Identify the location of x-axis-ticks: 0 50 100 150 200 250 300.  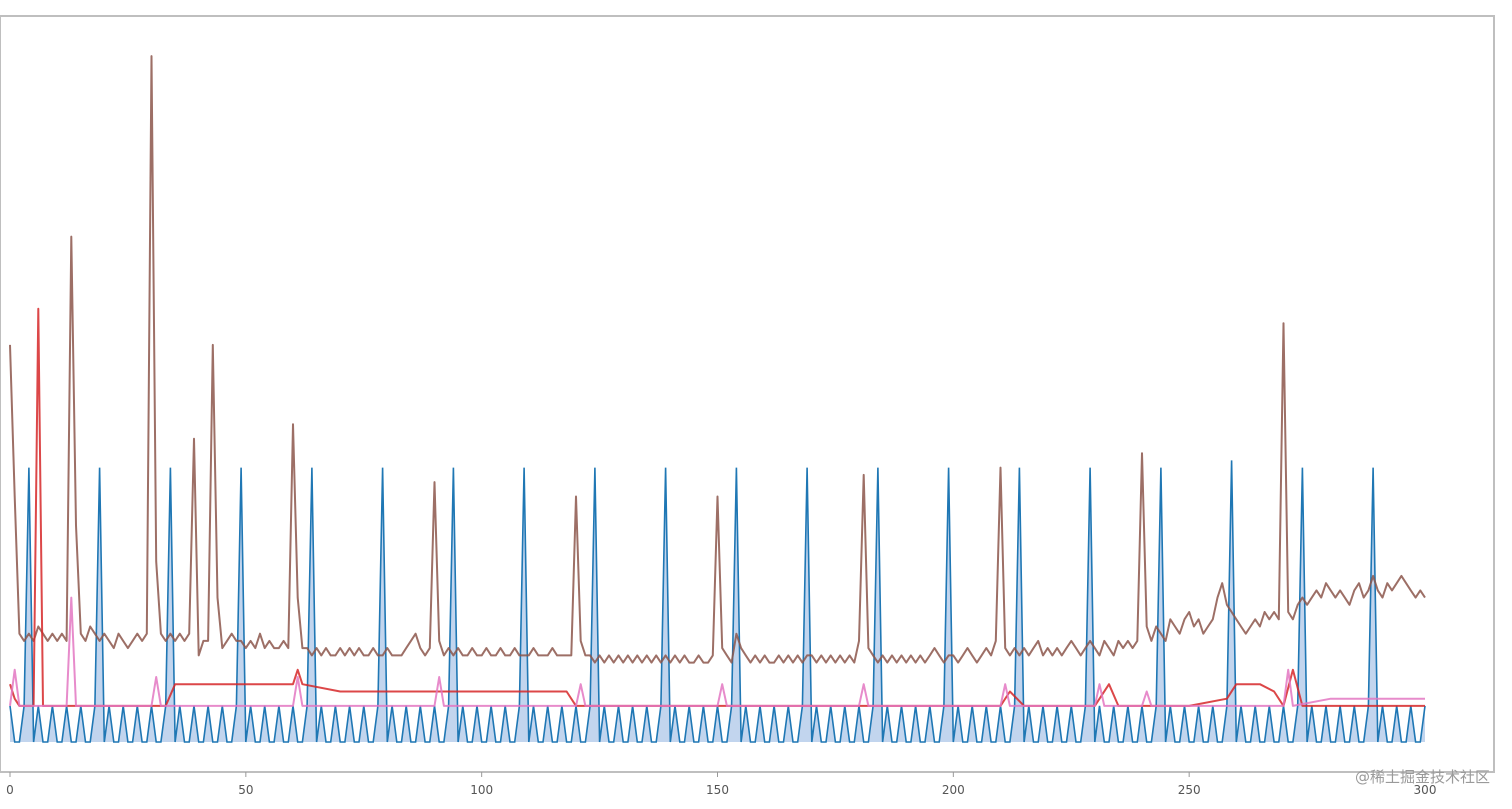
(721, 784).